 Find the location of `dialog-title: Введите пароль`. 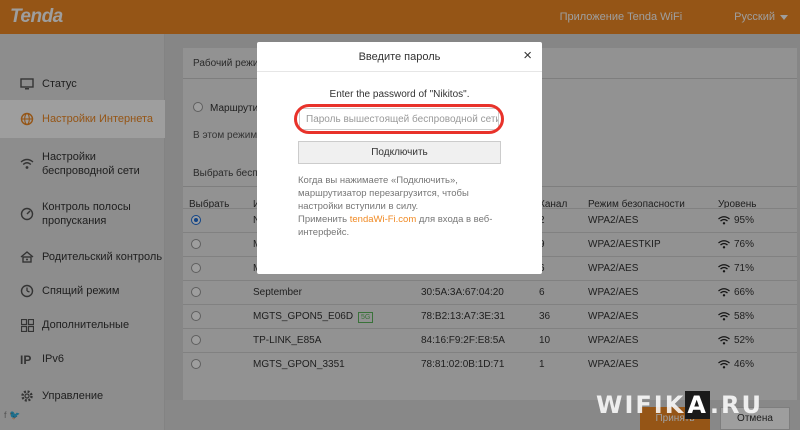

dialog-title: Введите пароль is located at coordinates (399, 57).